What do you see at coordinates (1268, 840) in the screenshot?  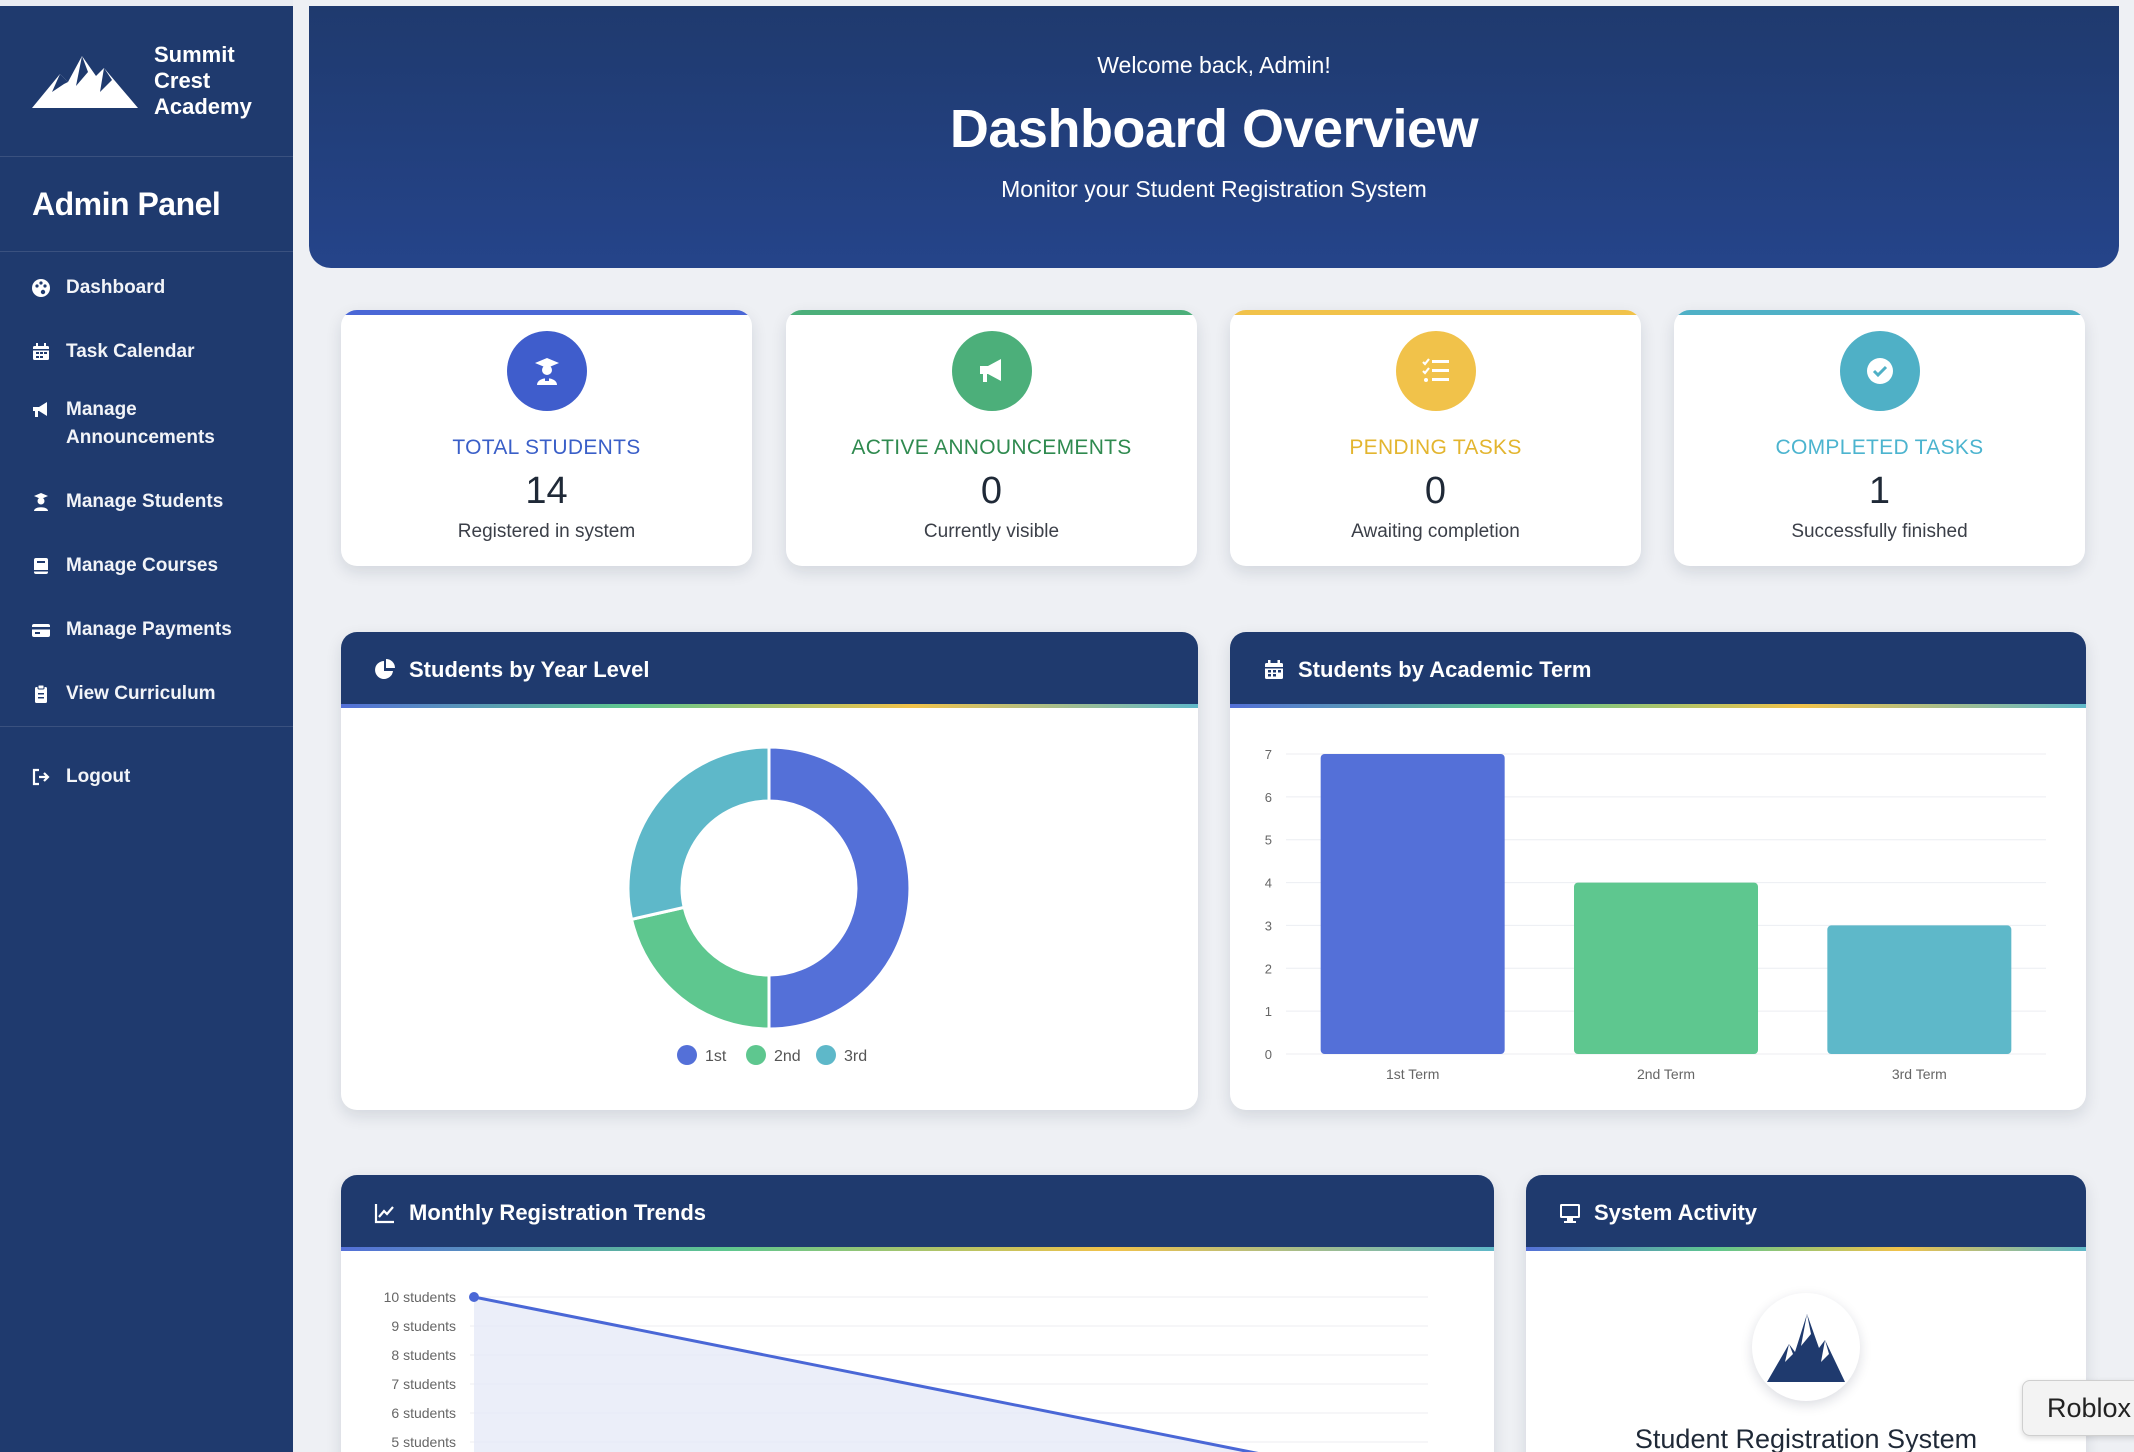 I see `y-tick-label: 5` at bounding box center [1268, 840].